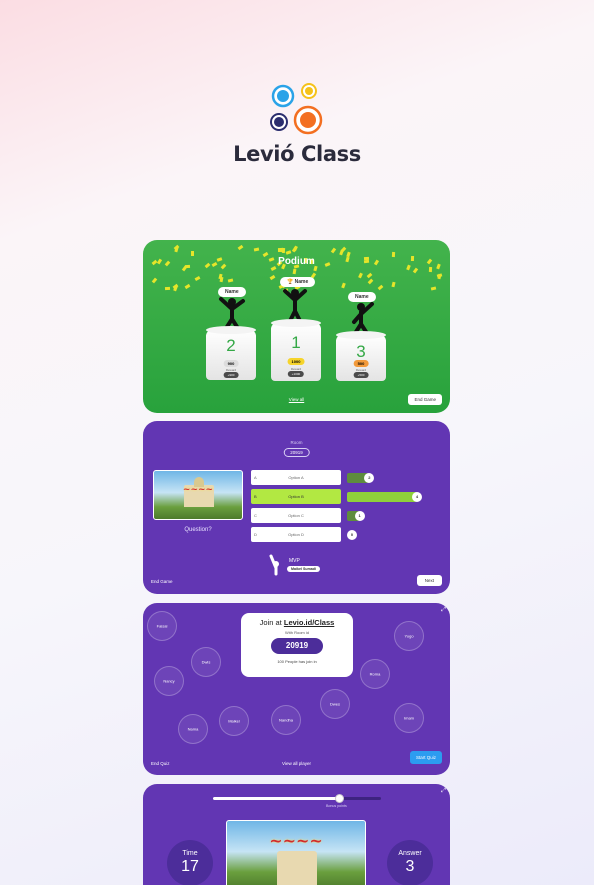 The height and width of the screenshot is (885, 594). I want to click on bonus-points-label: Bonus points, so click(336, 806).